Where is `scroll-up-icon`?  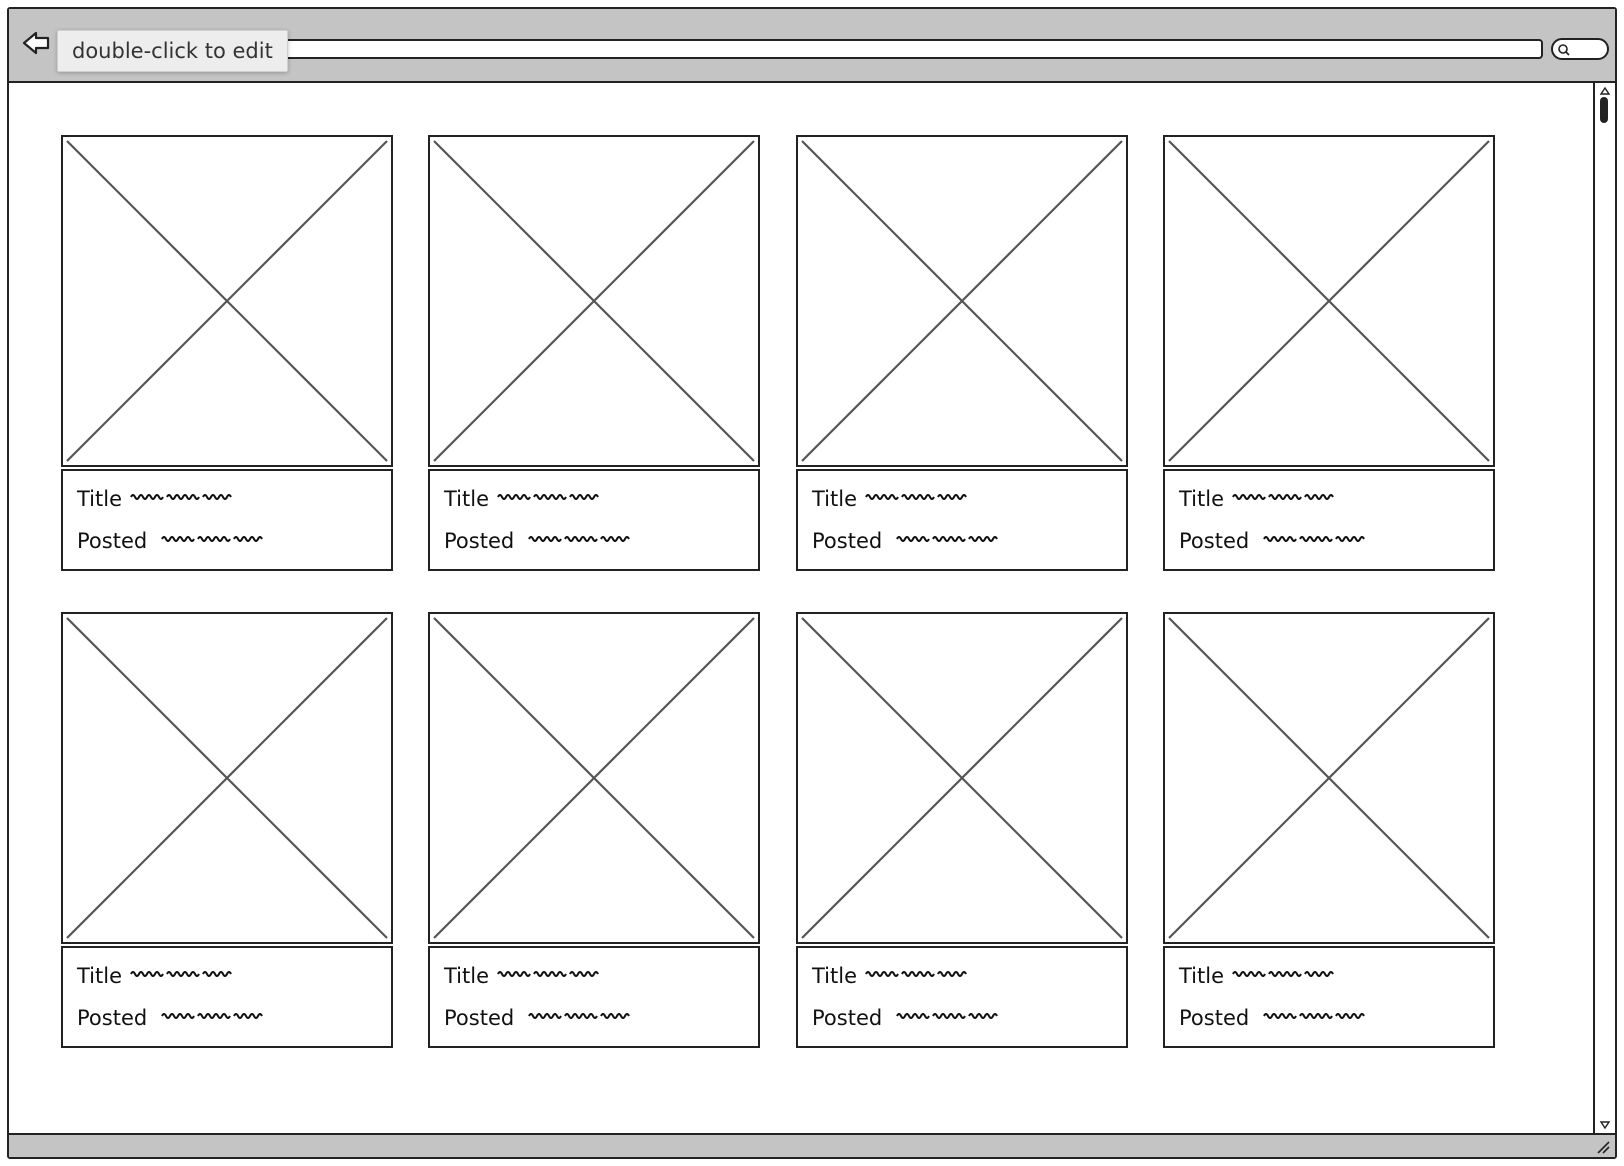 scroll-up-icon is located at coordinates (1605, 91).